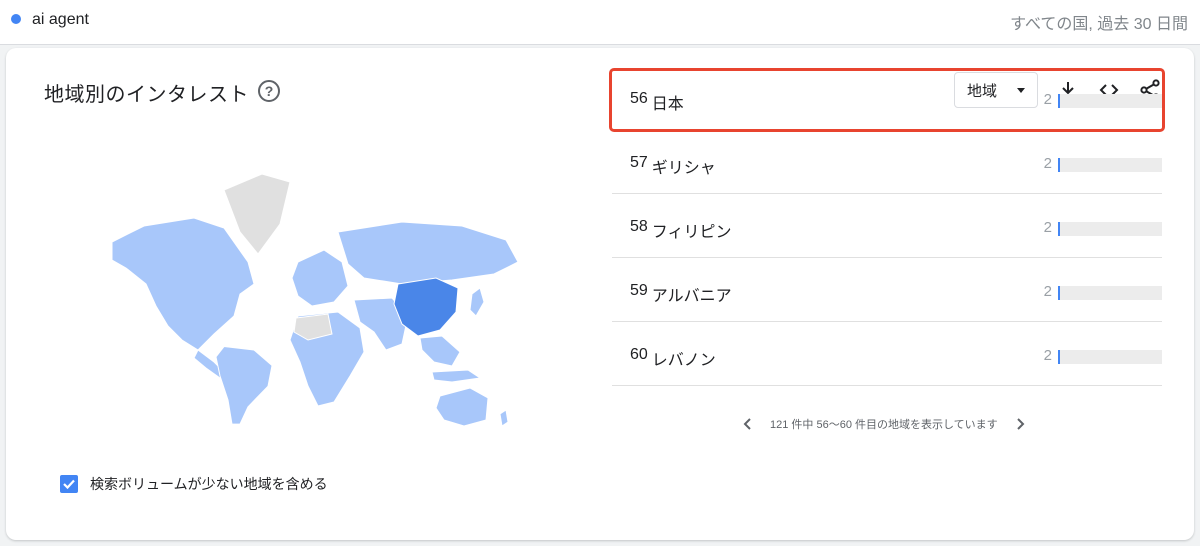  Describe the element at coordinates (887, 354) in the screenshot. I see `region-row: 60 レバノン 2` at that location.